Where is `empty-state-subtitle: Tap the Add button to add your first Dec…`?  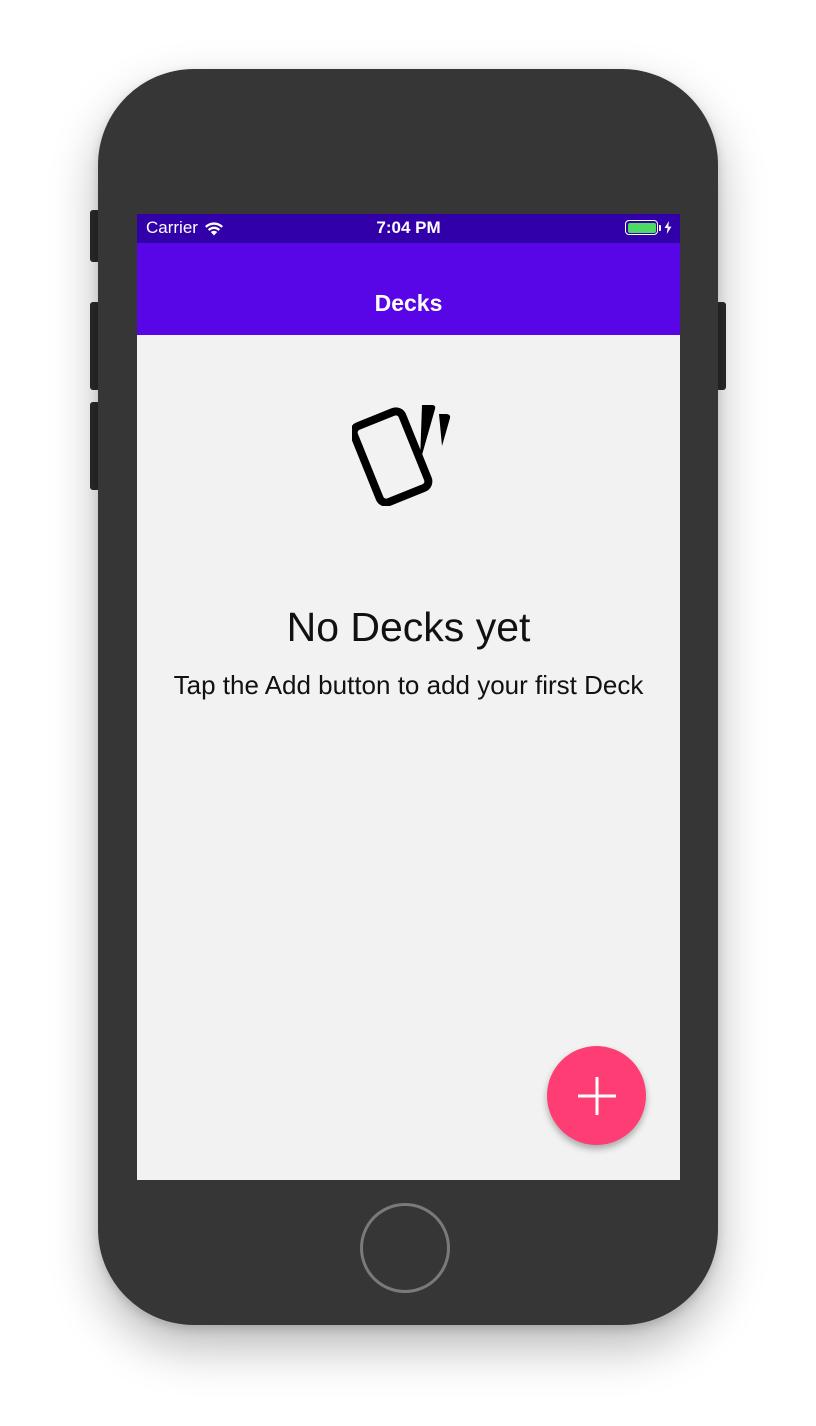
empty-state-subtitle: Tap the Add button to add your first Dec… is located at coordinates (408, 685).